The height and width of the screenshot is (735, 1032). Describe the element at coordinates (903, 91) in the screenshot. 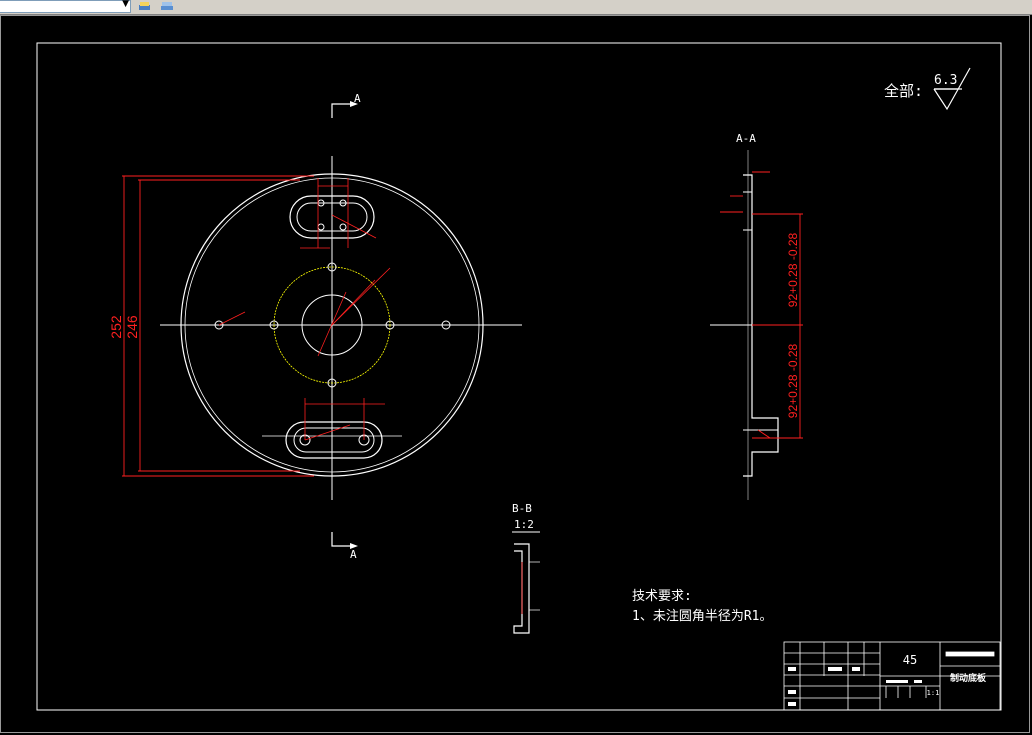

I see `roughness-prefix: 全部:` at that location.